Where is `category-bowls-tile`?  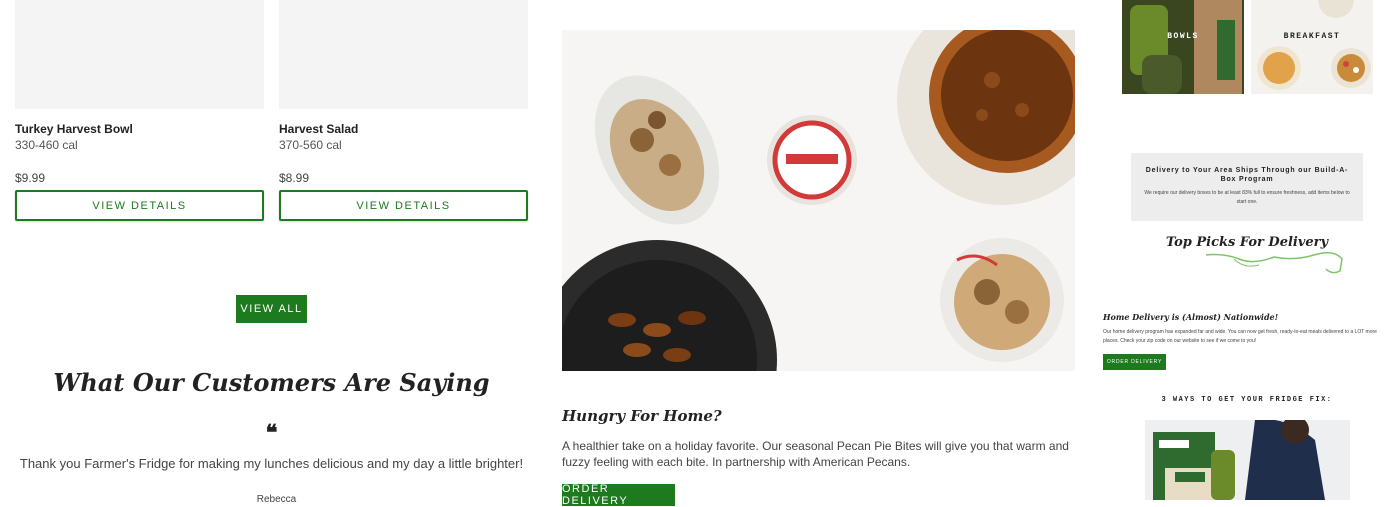
category-bowls-tile is located at coordinates (1183, 47).